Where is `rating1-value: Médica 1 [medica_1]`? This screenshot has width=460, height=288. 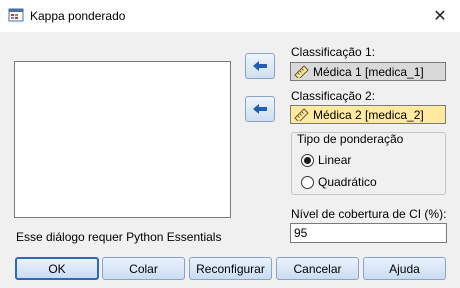 rating1-value: Médica 1 [medica_1] is located at coordinates (368, 71).